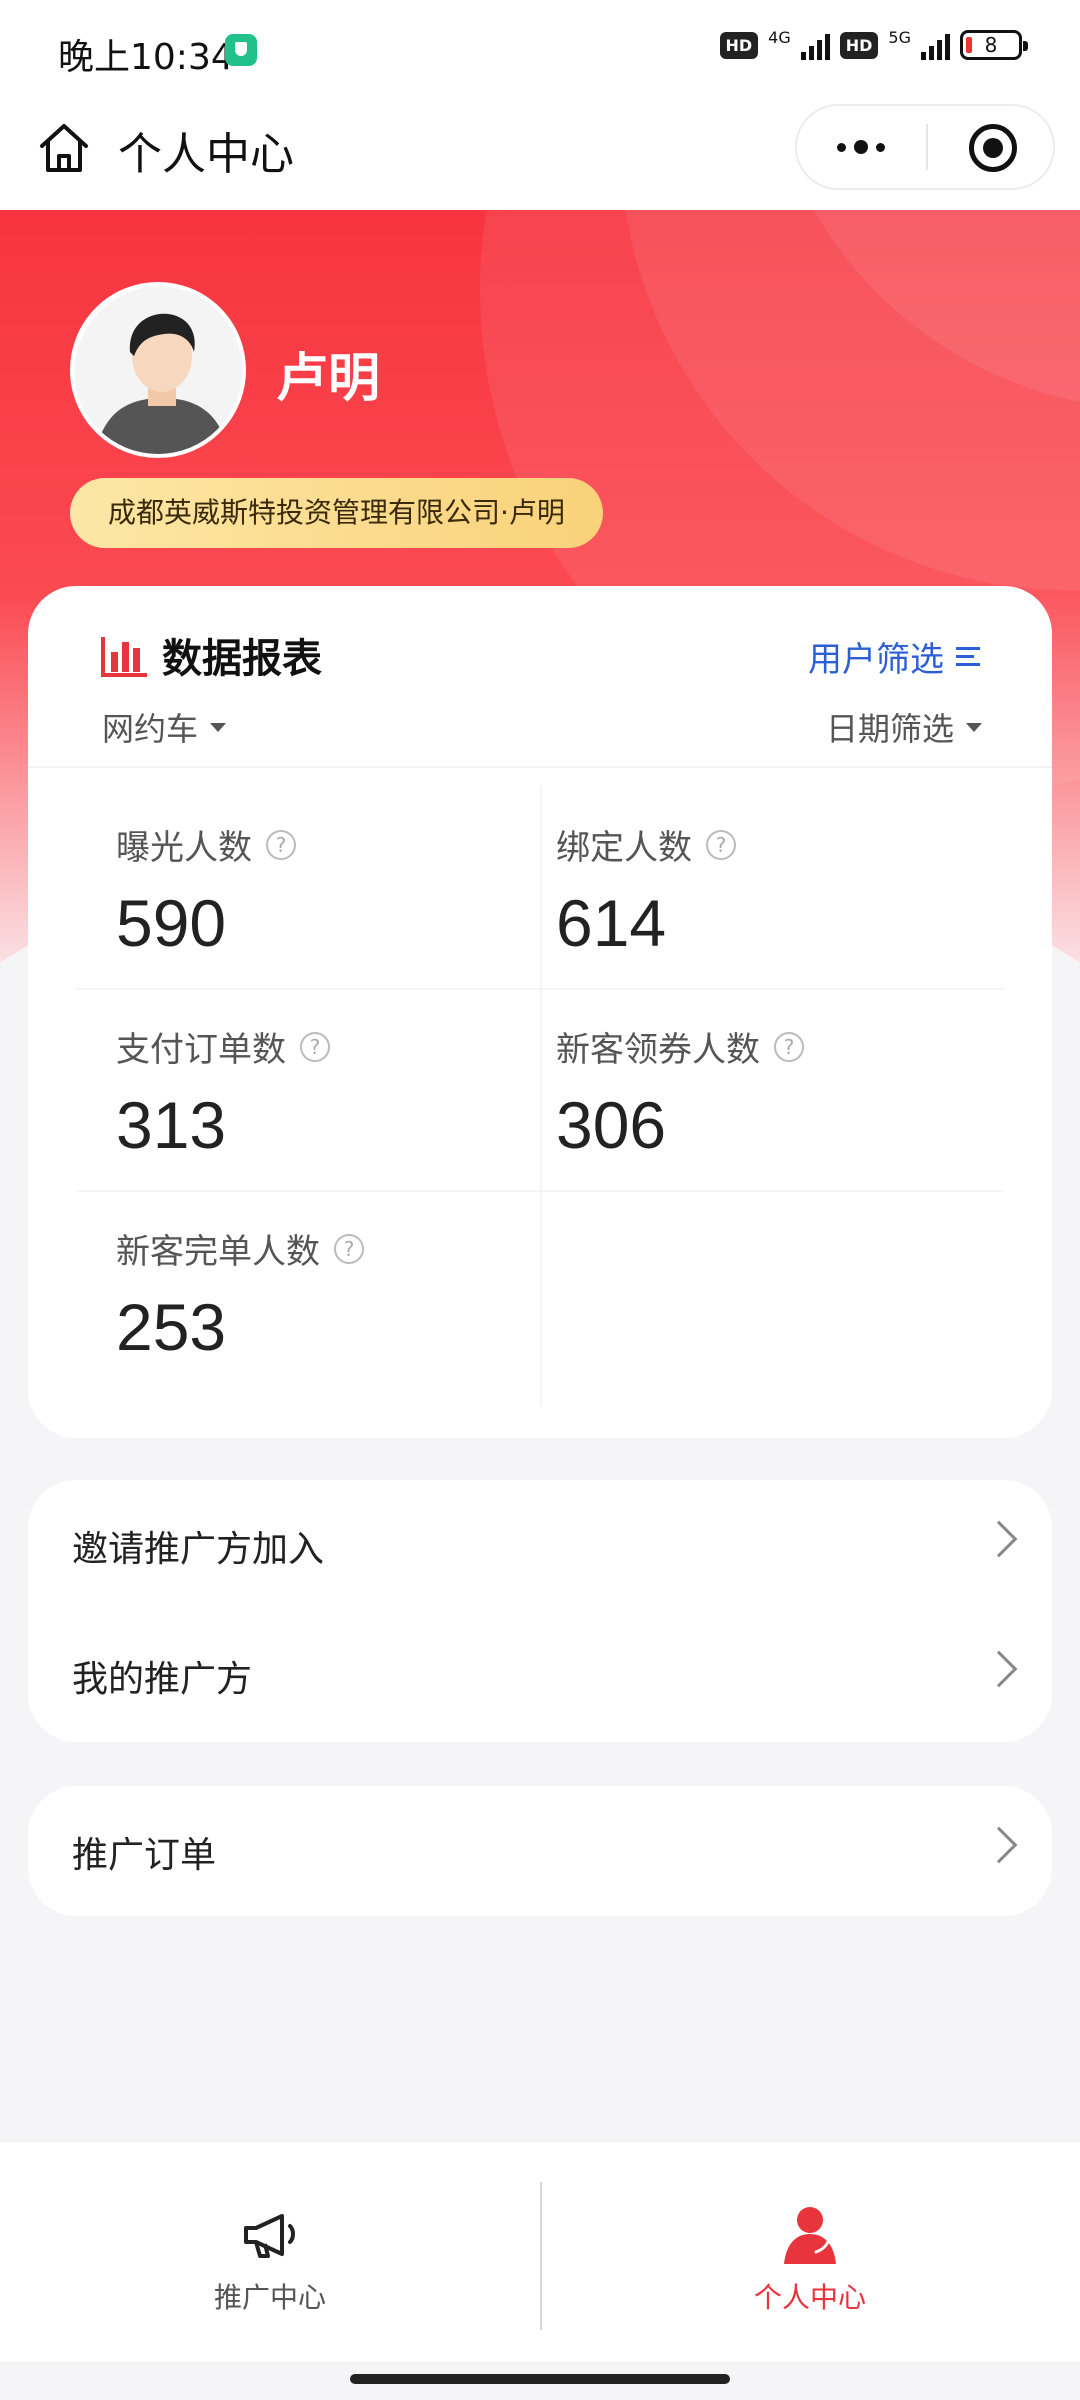  I want to click on home-icon, so click(64, 148).